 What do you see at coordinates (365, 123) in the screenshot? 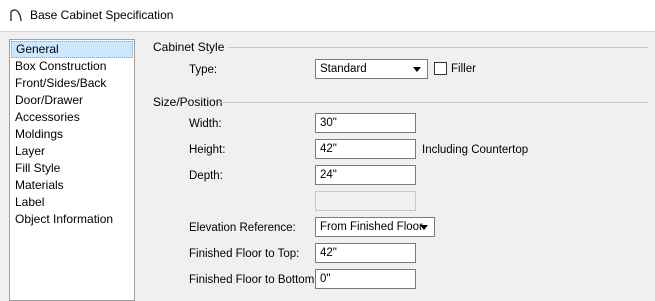
I see `width-field: 30"` at bounding box center [365, 123].